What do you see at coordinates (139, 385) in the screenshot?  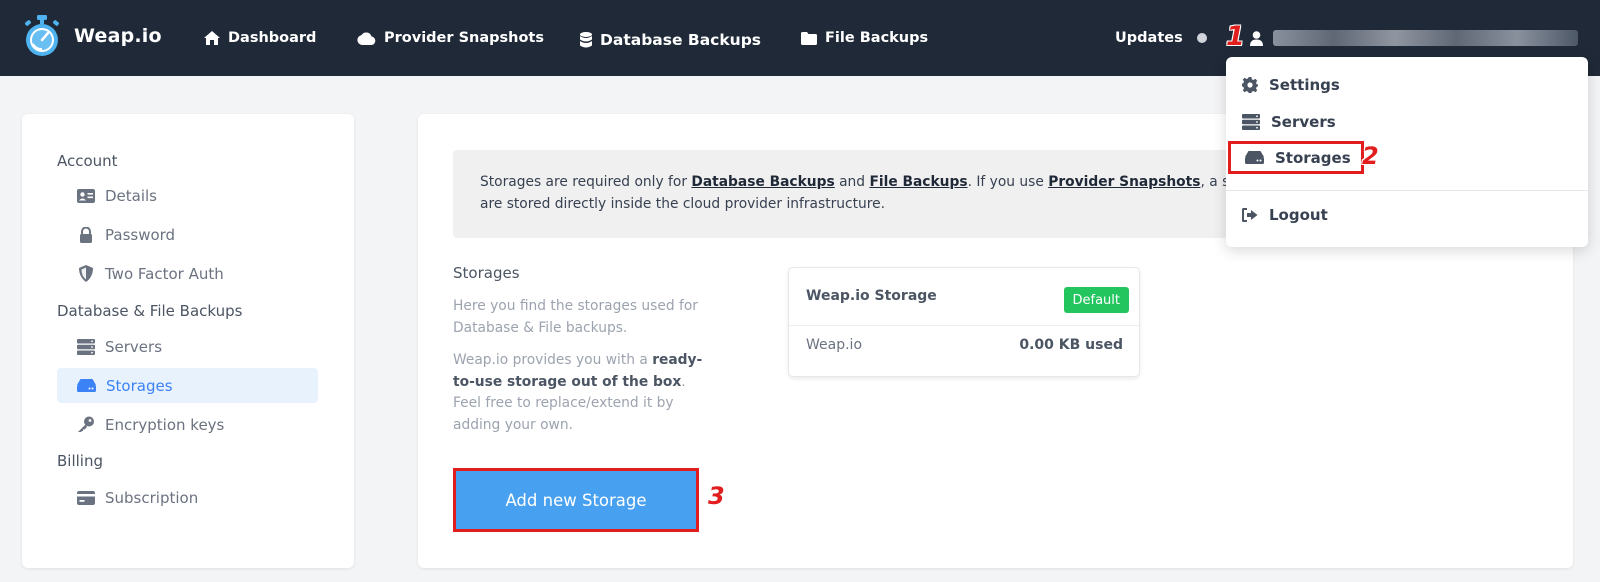 I see `sidebar-item-label: Storages` at bounding box center [139, 385].